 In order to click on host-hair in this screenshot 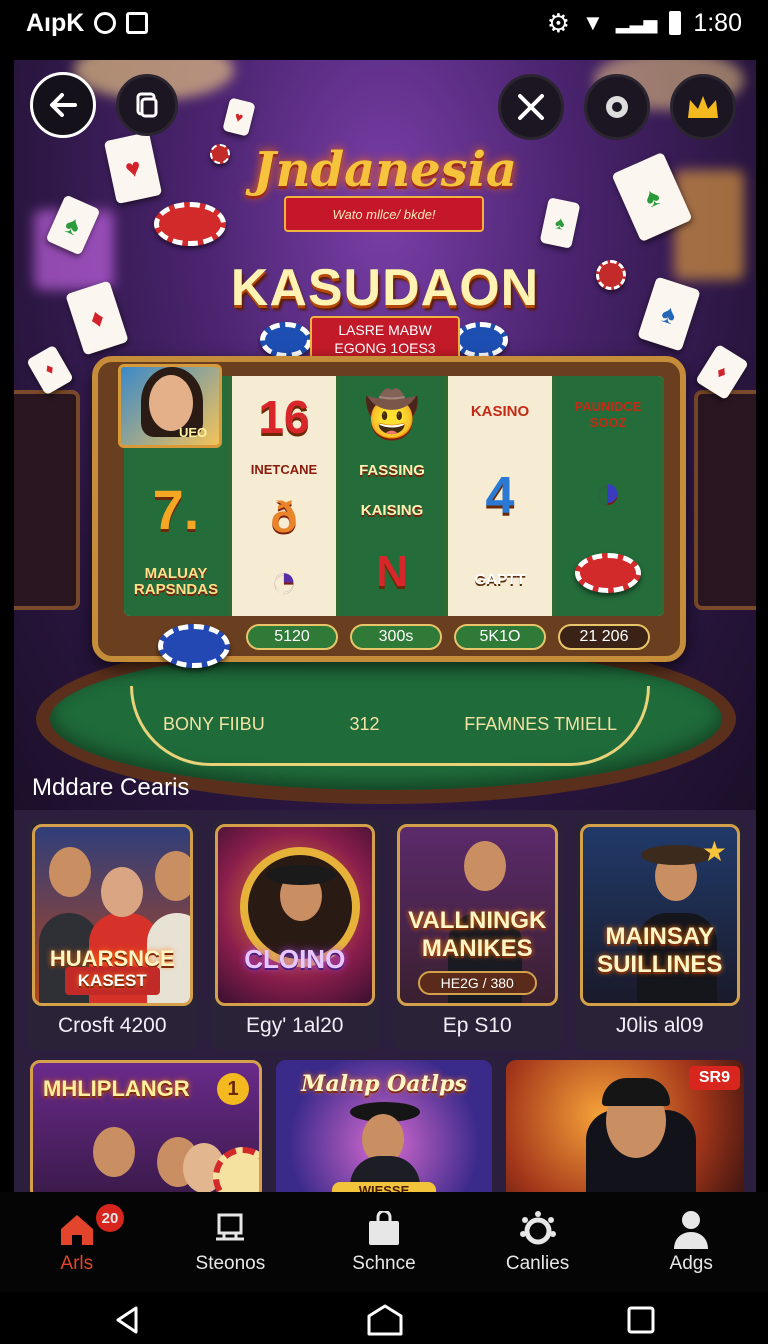, I will do `click(636, 1092)`.